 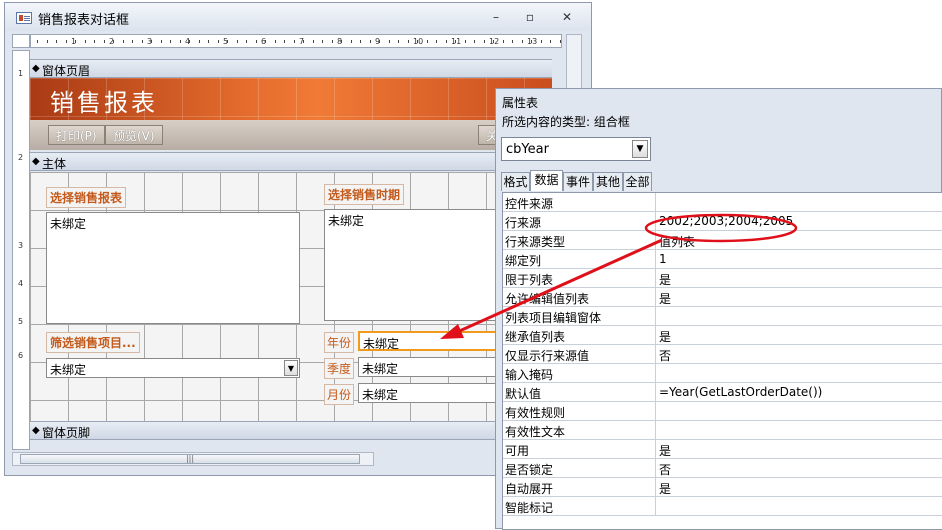 I want to click on property-row: 继承值列表 是, so click(x=722, y=335).